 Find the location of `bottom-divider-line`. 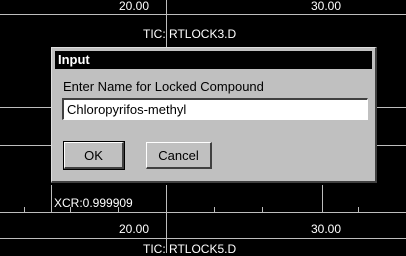

bottom-divider-line is located at coordinates (203, 238).